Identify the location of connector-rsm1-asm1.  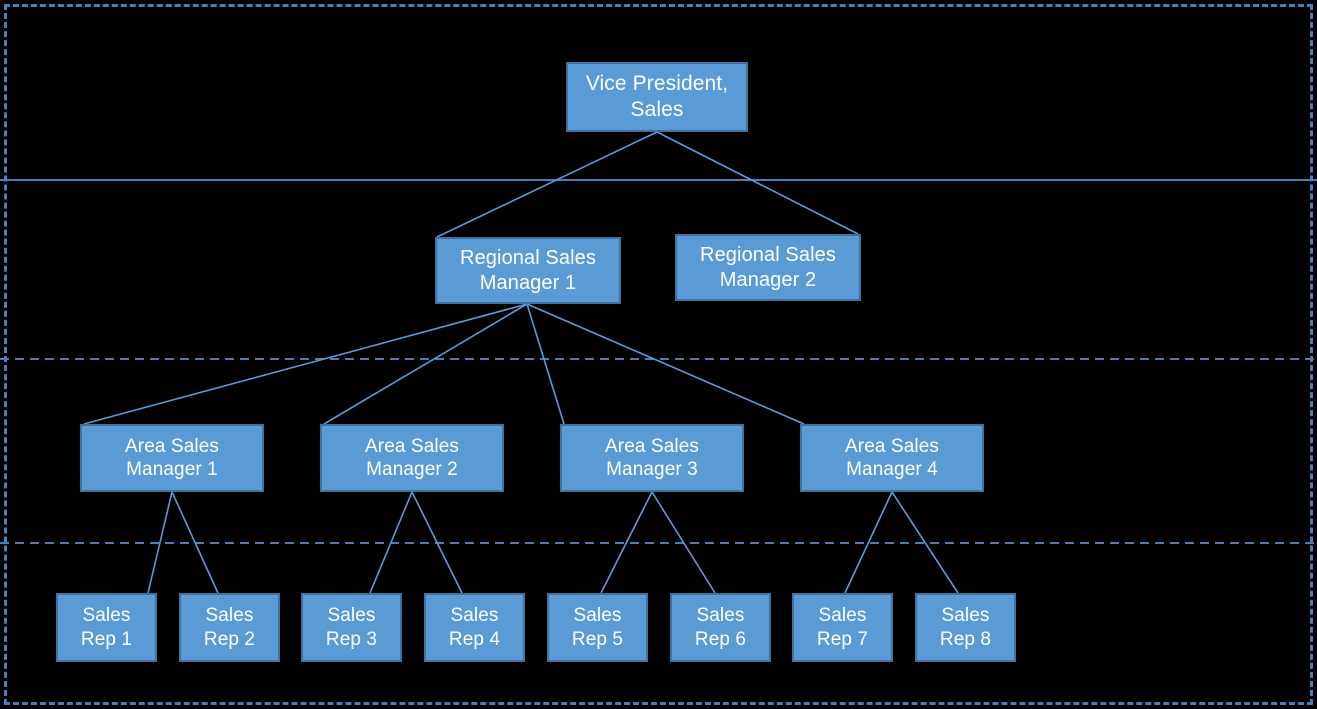
(305, 364).